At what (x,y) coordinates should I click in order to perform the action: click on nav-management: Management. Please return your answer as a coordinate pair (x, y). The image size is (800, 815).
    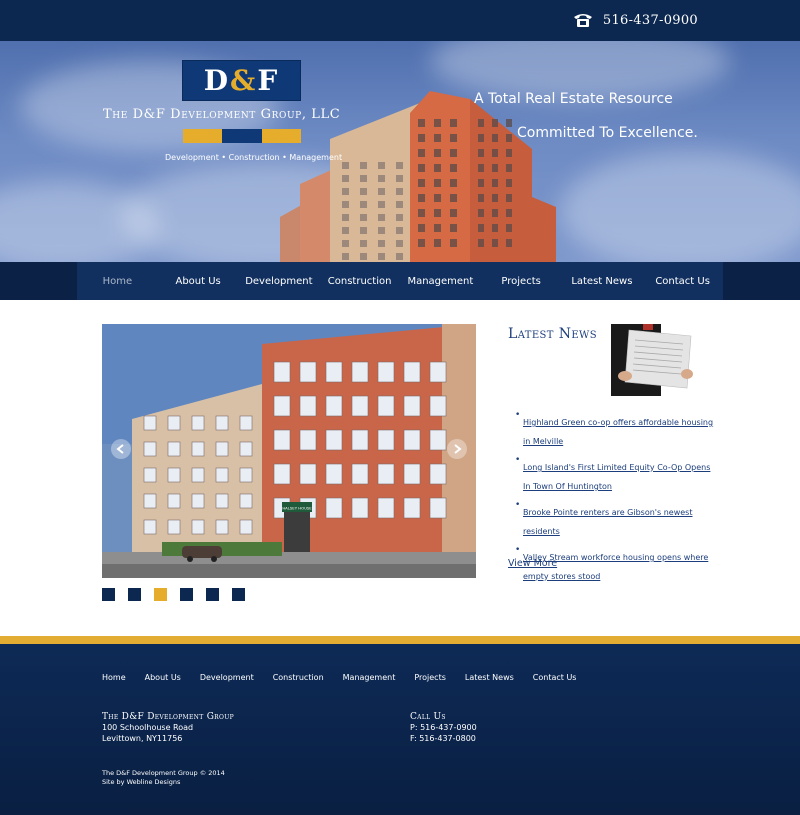
    Looking at the image, I should click on (440, 281).